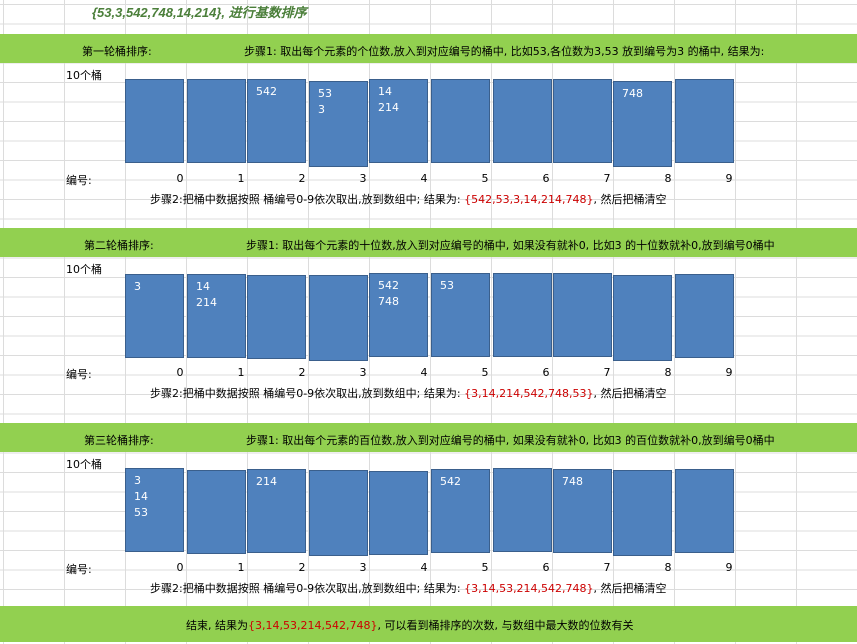 This screenshot has height=644, width=857. I want to click on bucket-5: 542, so click(460, 511).